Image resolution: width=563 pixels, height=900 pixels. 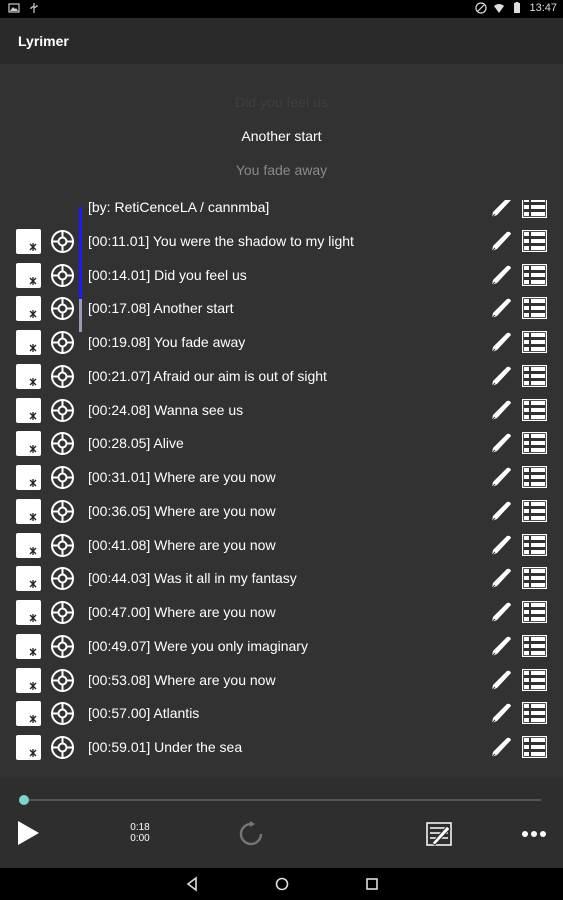 What do you see at coordinates (281, 578) in the screenshot?
I see `lyric-row: [00:44.03] Was it all in my fantasy` at bounding box center [281, 578].